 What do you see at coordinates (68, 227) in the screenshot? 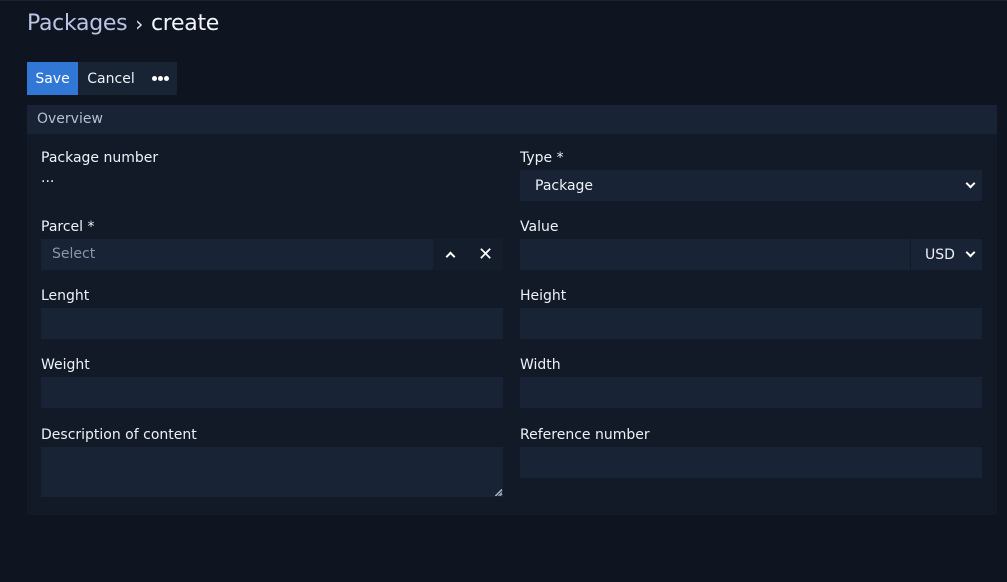
I see `parcel-label: Parcel *` at bounding box center [68, 227].